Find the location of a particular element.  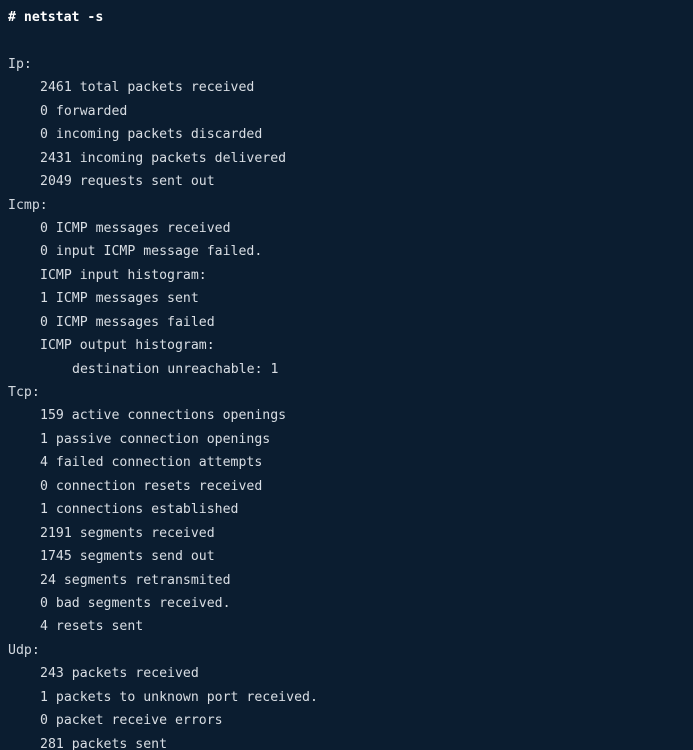

stat-line: 2461 total packets received is located at coordinates (147, 88).